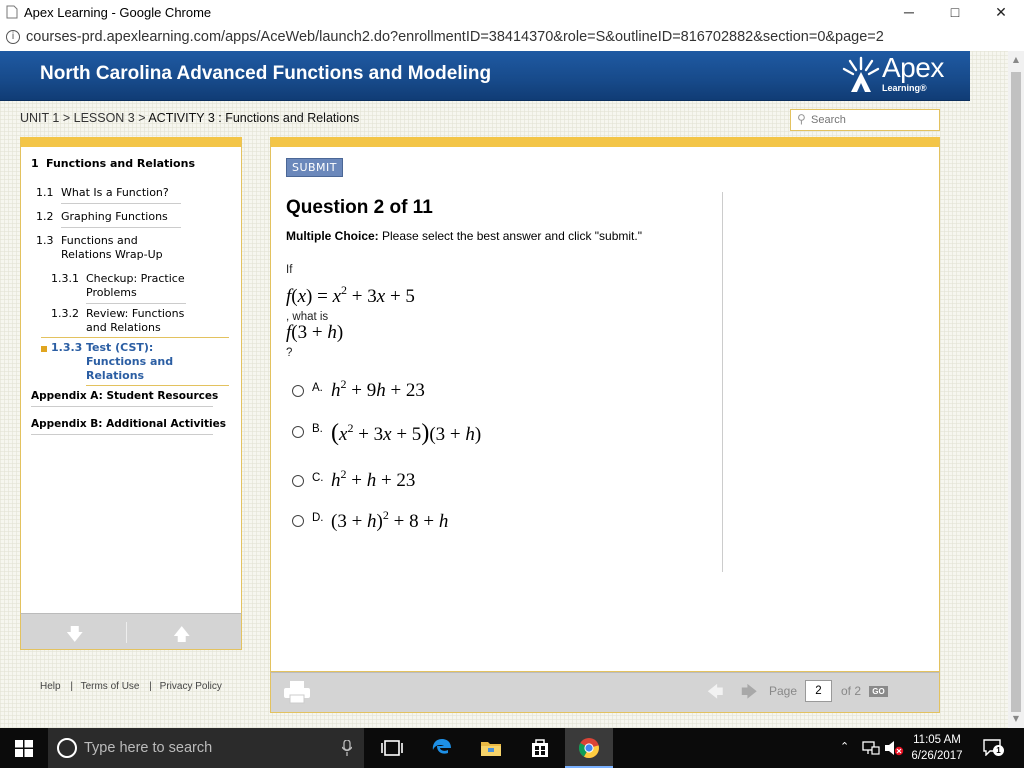 This screenshot has height=768, width=1024. Describe the element at coordinates (45, 240) in the screenshot. I see `nav-item-number: 1.3` at that location.